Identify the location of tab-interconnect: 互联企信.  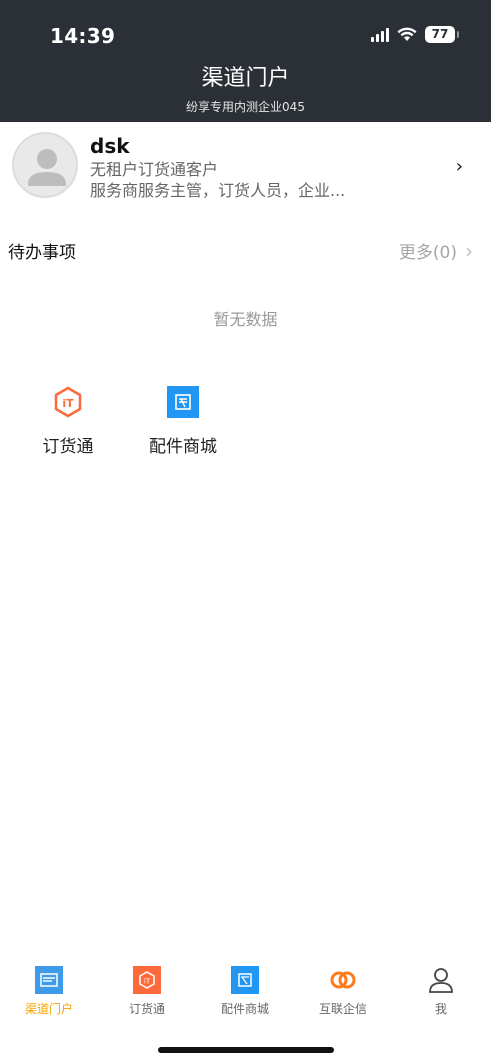
(343, 990).